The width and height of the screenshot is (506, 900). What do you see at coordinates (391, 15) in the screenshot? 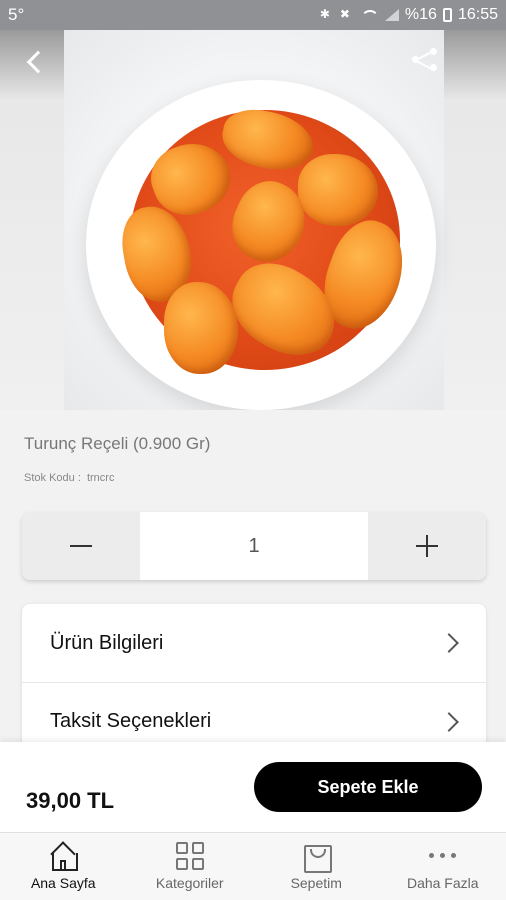
I see `signal-icon` at bounding box center [391, 15].